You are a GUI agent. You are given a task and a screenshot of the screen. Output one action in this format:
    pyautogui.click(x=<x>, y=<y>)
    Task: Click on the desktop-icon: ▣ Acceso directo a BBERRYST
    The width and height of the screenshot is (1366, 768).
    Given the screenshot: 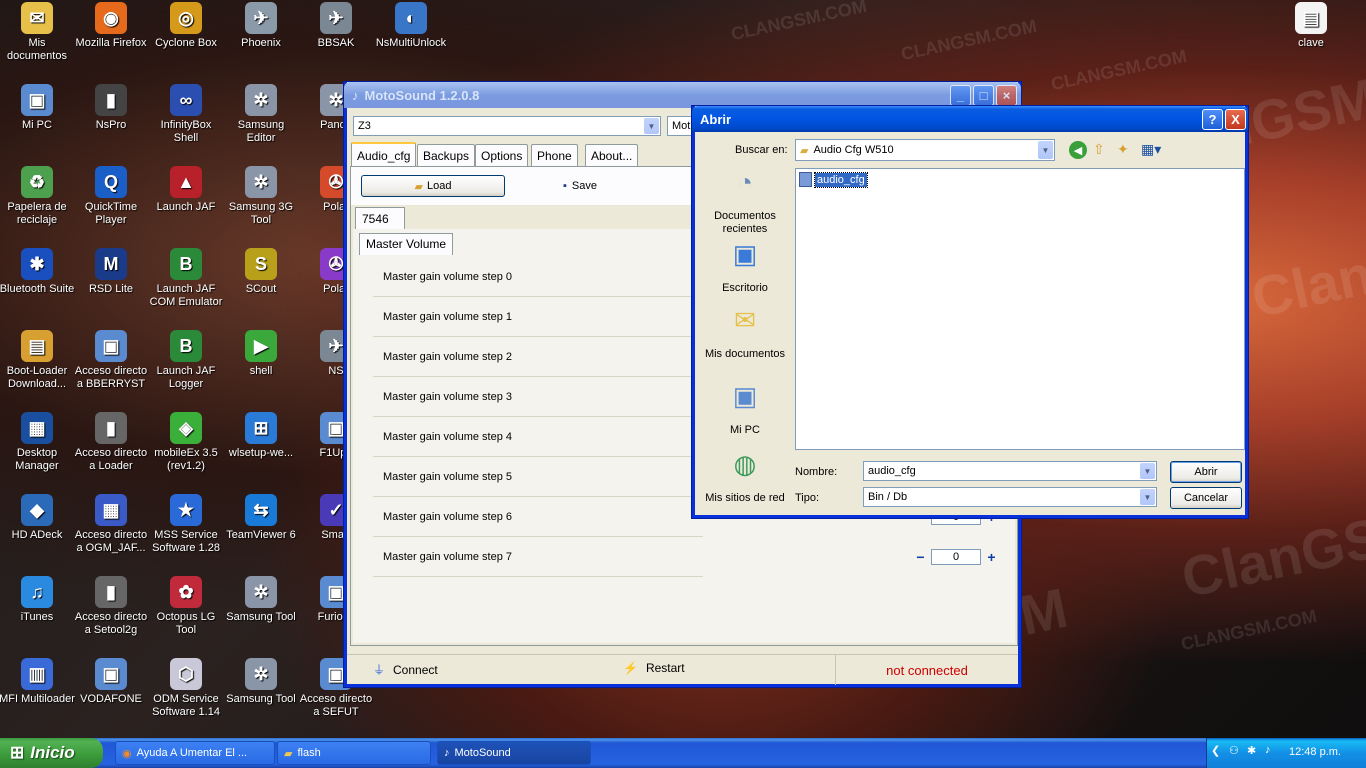 What is the action you would take?
    pyautogui.click(x=111, y=360)
    